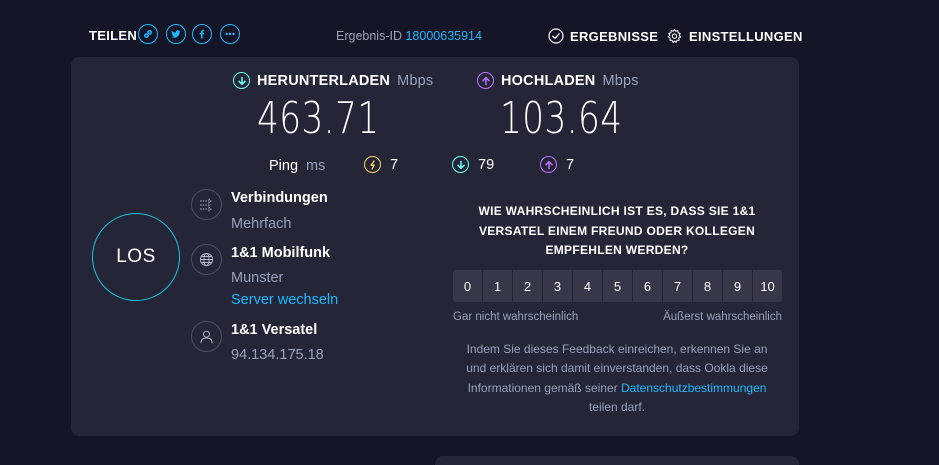 The image size is (939, 465). I want to click on globe-icon, so click(206, 259).